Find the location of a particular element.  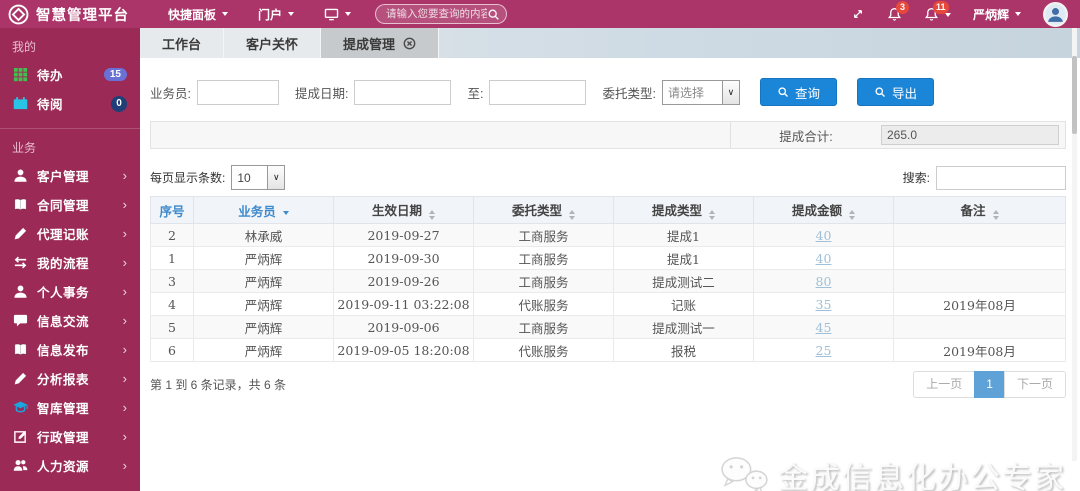

sidebar-item-customer-mgmt: 客户管理 › is located at coordinates (70, 175).